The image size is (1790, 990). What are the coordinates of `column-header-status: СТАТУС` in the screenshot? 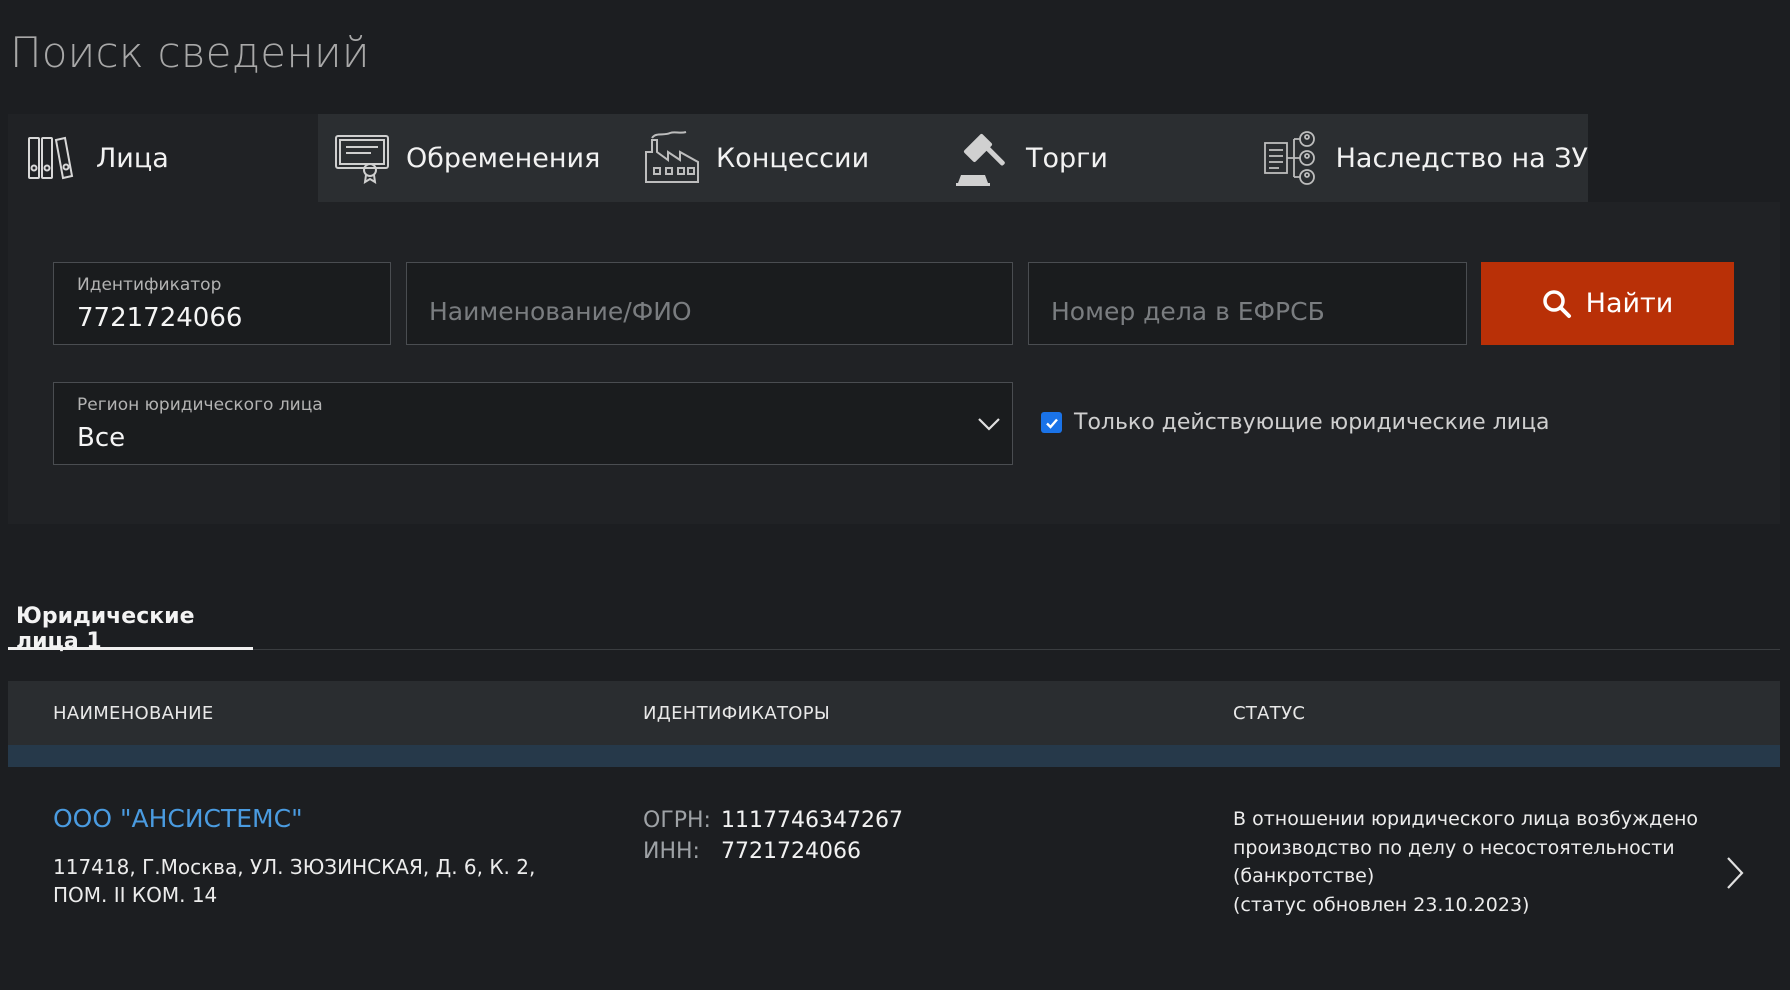 It's located at (1269, 713).